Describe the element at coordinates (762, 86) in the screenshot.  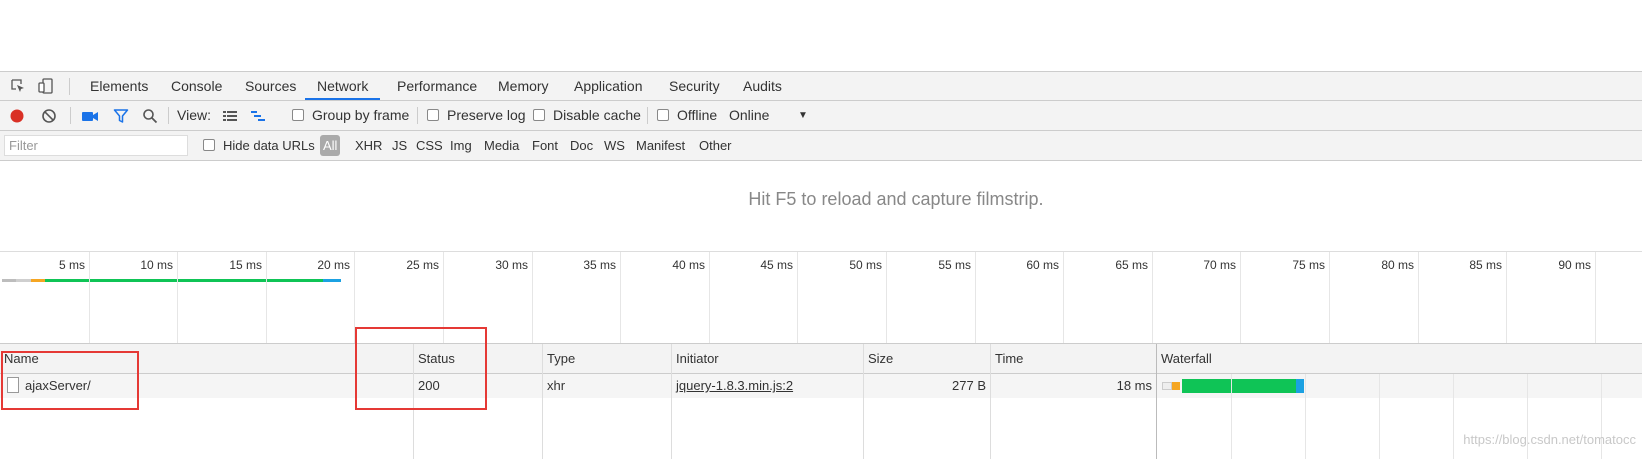
I see `tab-audits: Audits` at that location.